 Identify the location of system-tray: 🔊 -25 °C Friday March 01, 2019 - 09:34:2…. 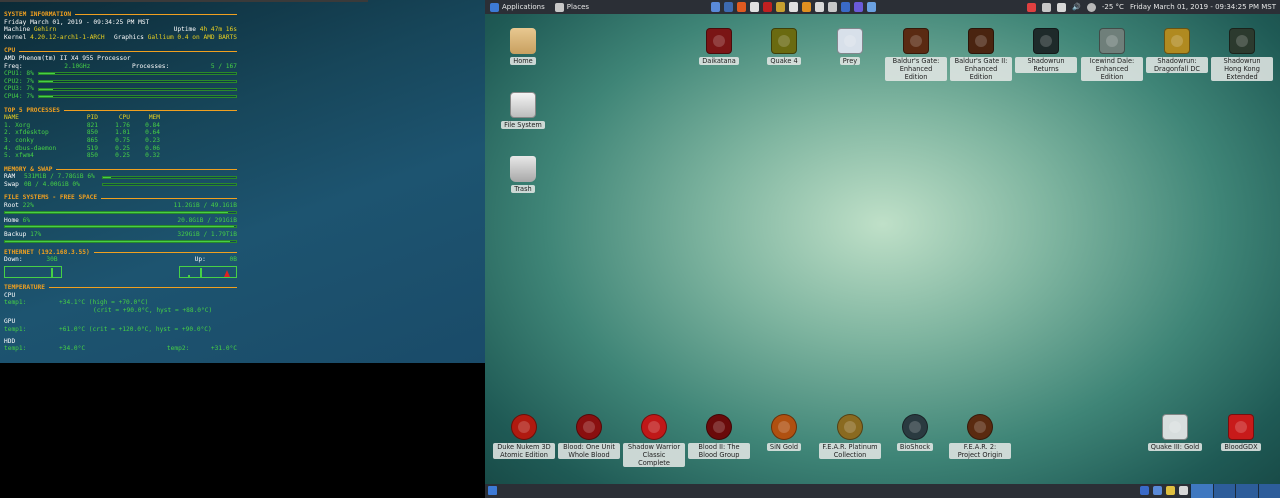
(1151, 7).